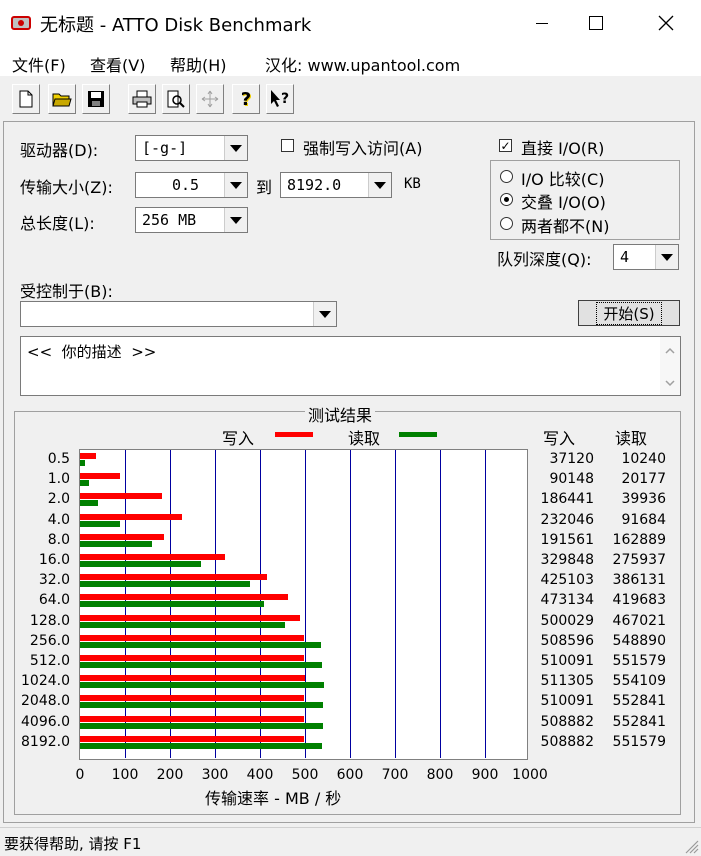 Image resolution: width=701 pixels, height=856 pixels. I want to click on read-column-header: 读取, so click(631, 438).